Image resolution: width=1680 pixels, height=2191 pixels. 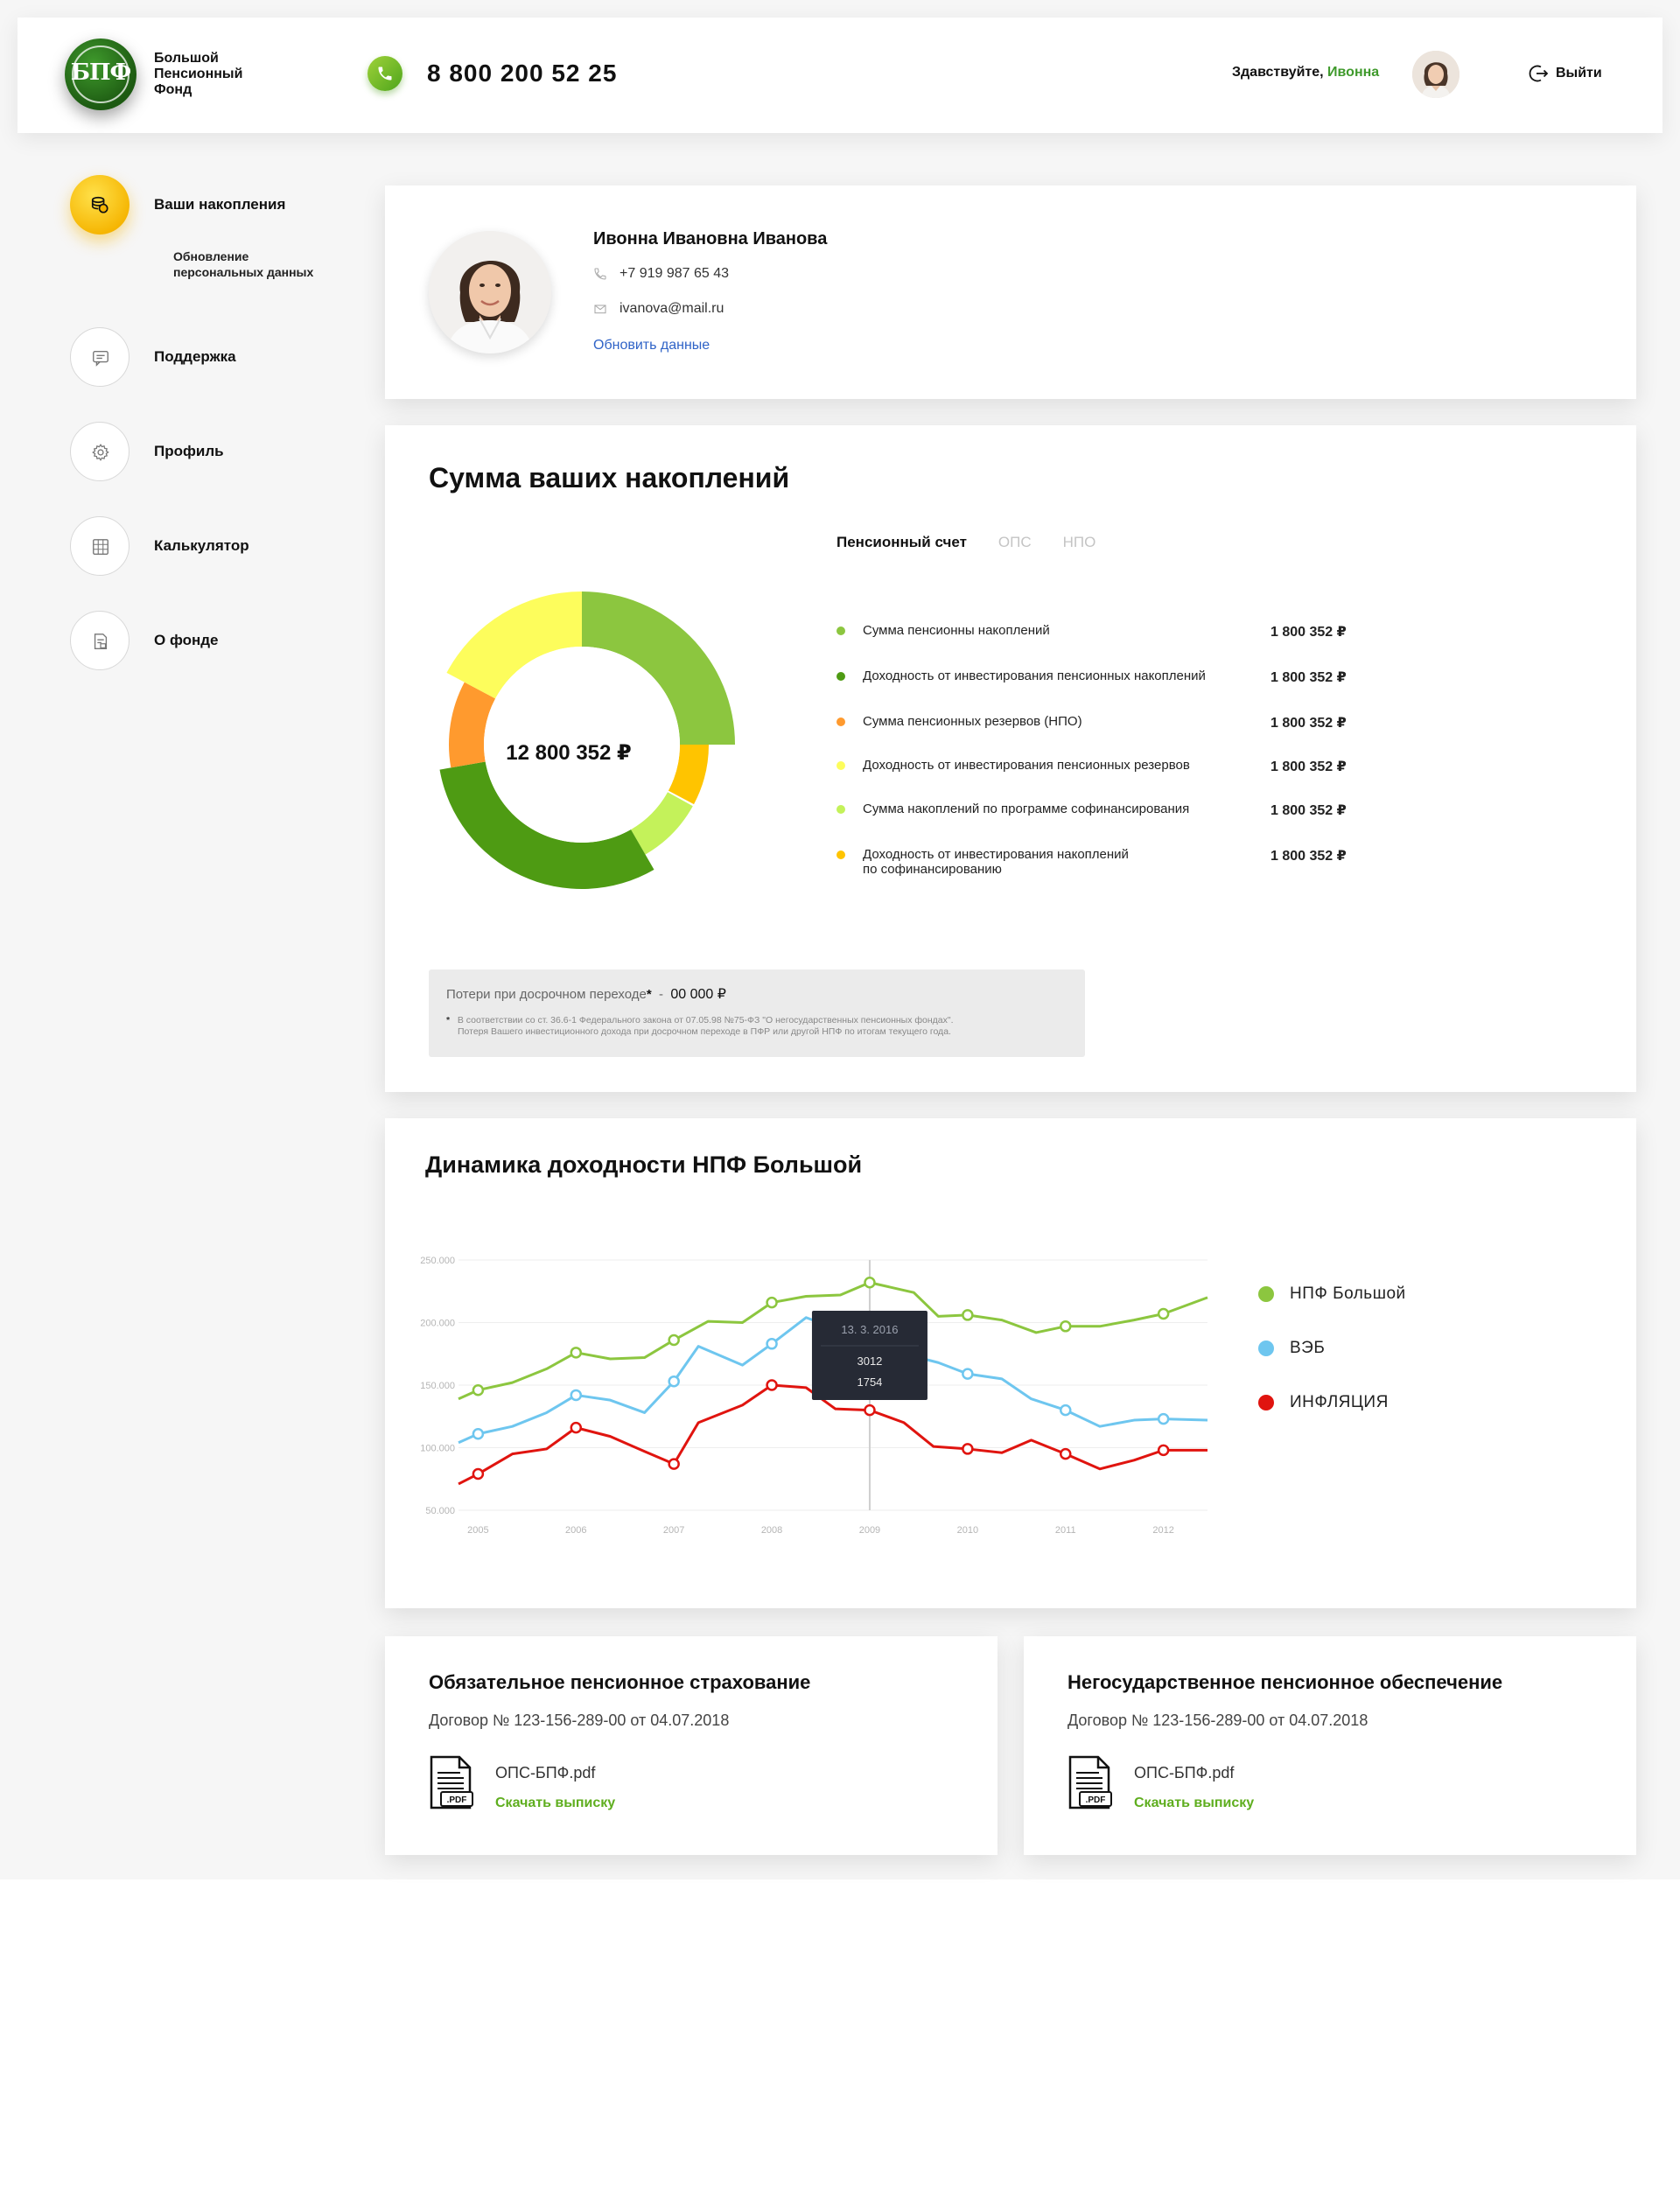 I want to click on sidebar-item-savings: Ваши накопления, so click(x=177, y=204).